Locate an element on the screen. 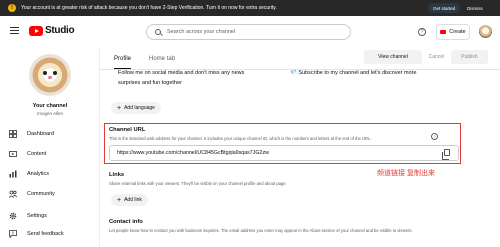 The height and width of the screenshot is (247, 500). add-link-button: + Add link is located at coordinates (129, 200).